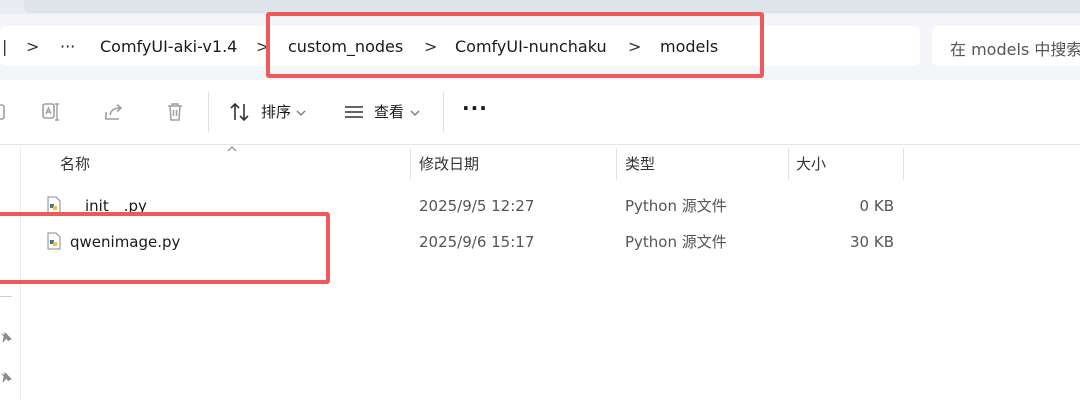 This screenshot has width=1080, height=400. I want to click on search-input: 在 models 中搜索, so click(1006, 46).